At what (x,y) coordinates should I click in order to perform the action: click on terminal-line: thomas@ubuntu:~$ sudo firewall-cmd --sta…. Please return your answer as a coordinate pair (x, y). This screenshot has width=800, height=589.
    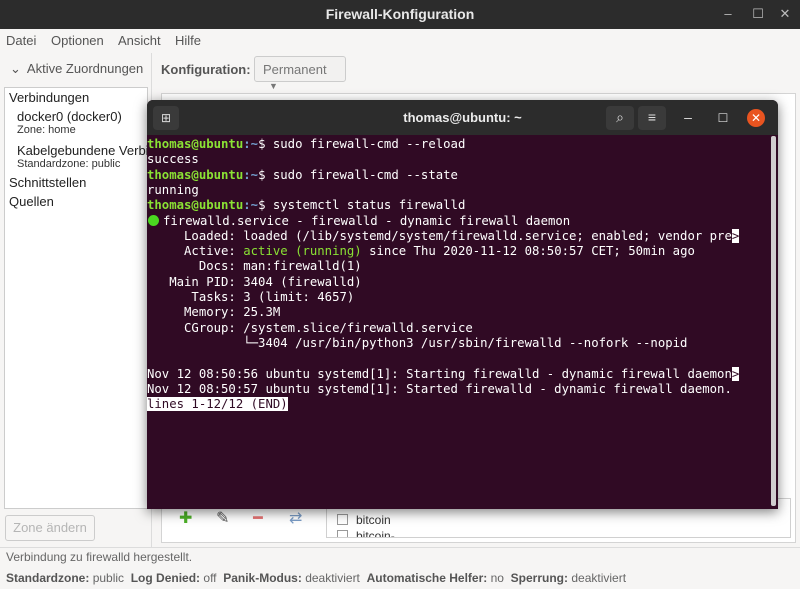
    Looking at the image, I should click on (302, 175).